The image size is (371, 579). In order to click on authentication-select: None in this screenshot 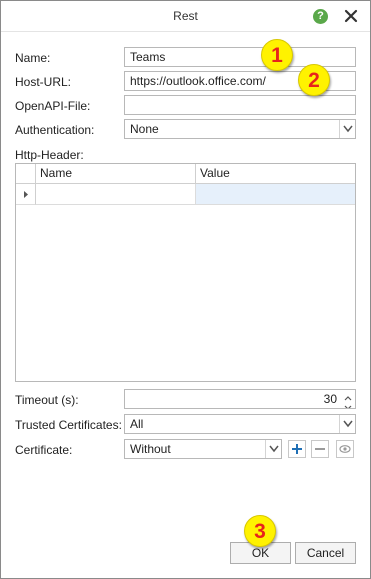, I will do `click(240, 129)`.